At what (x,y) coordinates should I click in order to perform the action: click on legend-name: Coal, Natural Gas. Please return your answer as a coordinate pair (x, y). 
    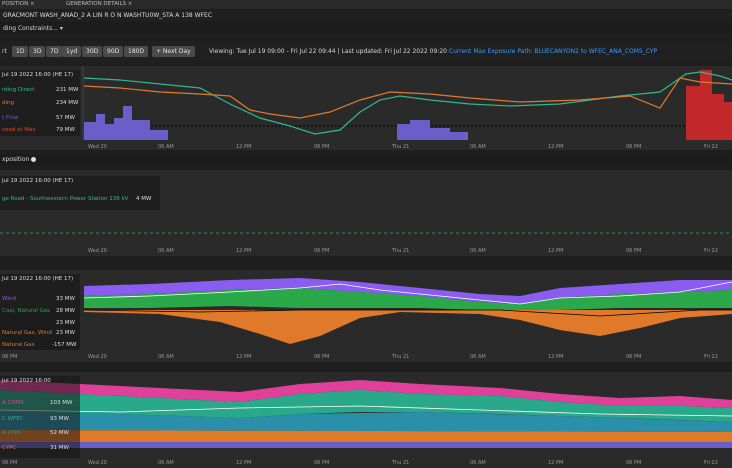
    Looking at the image, I should click on (26, 311).